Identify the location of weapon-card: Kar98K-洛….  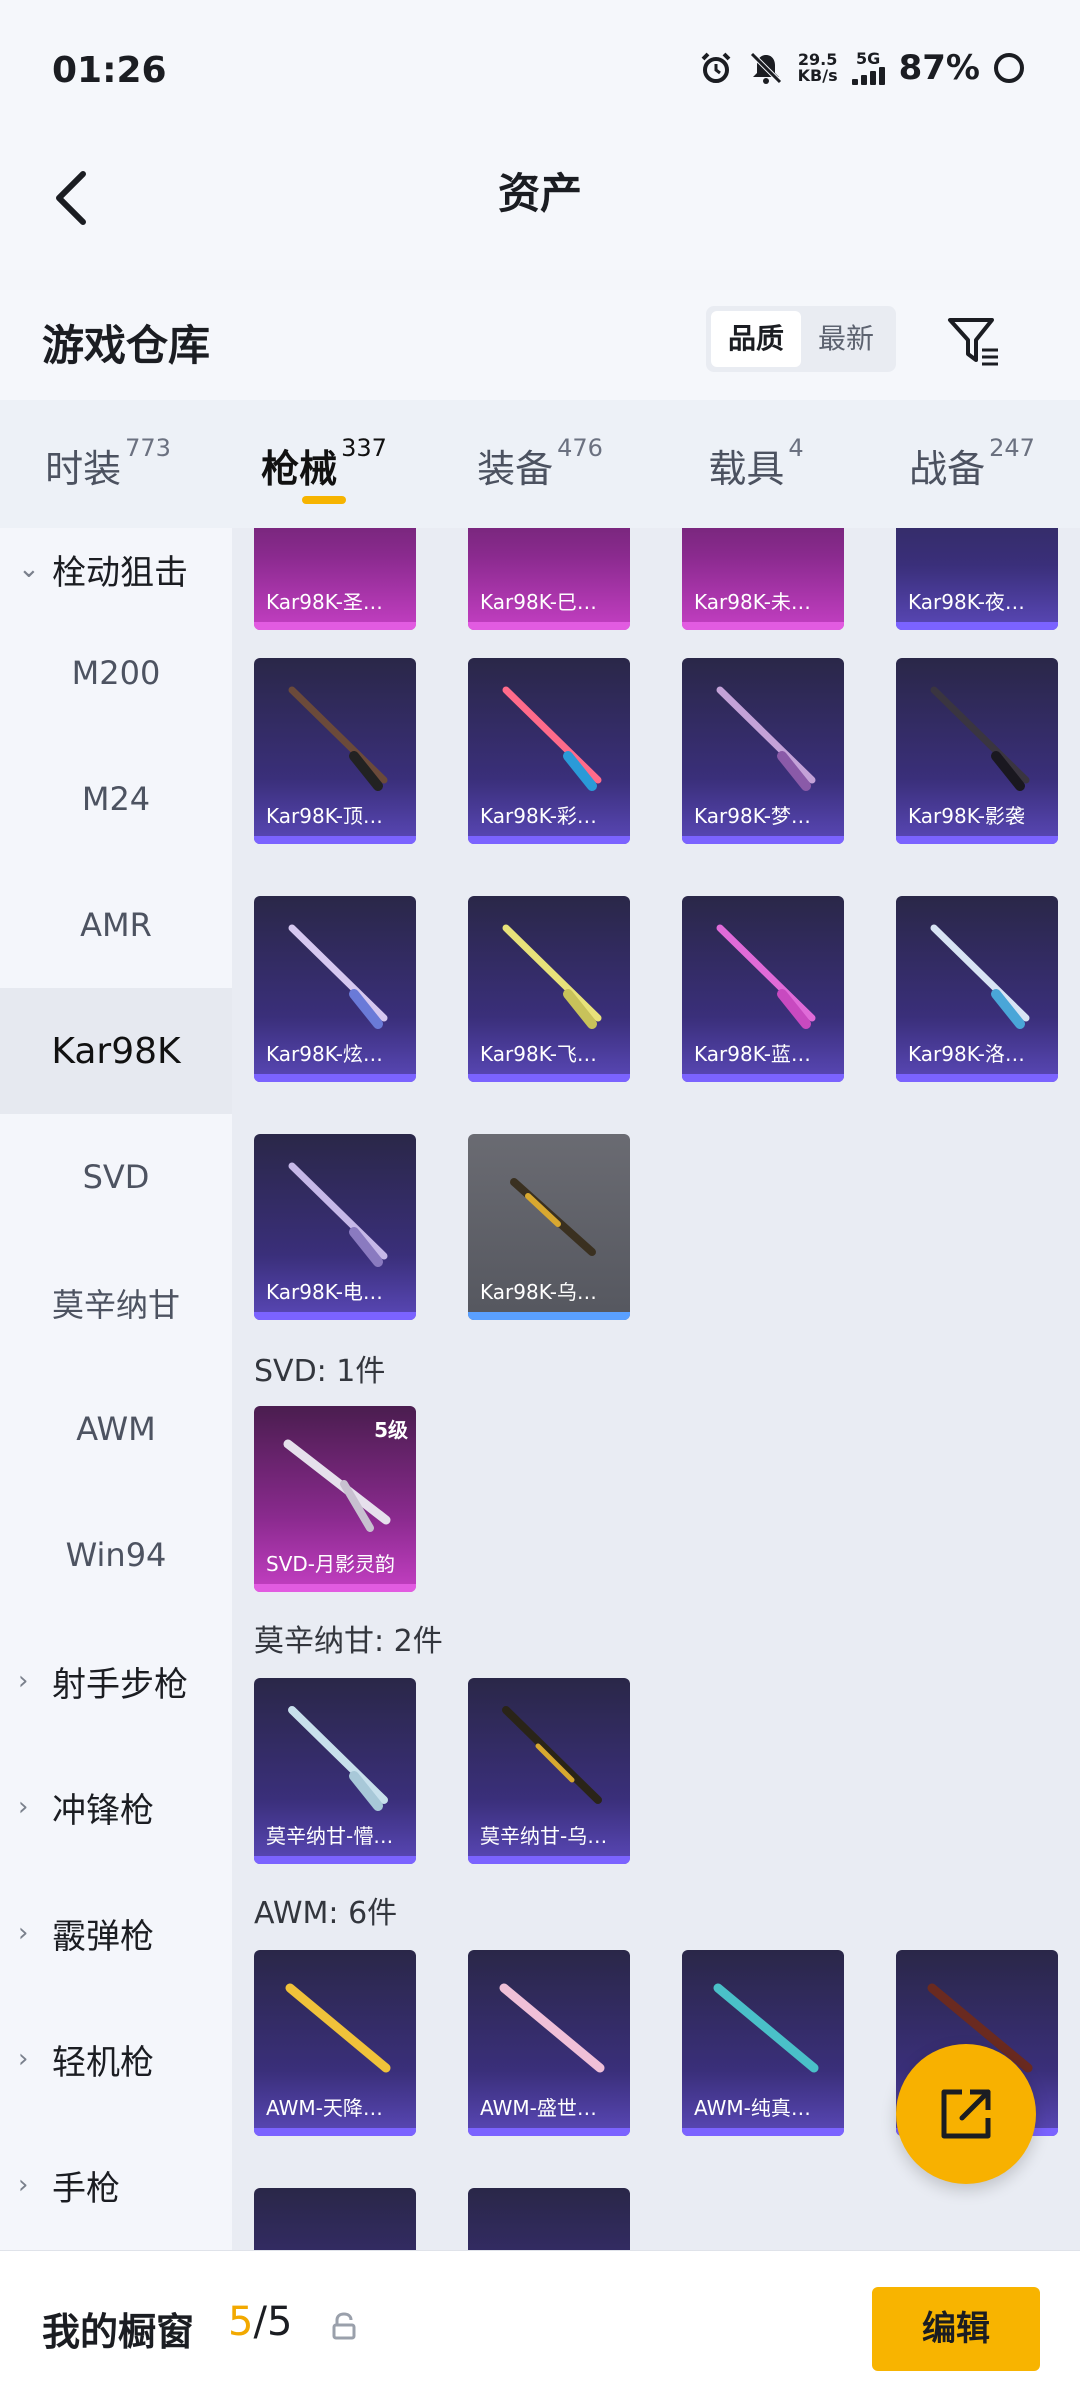
(977, 989).